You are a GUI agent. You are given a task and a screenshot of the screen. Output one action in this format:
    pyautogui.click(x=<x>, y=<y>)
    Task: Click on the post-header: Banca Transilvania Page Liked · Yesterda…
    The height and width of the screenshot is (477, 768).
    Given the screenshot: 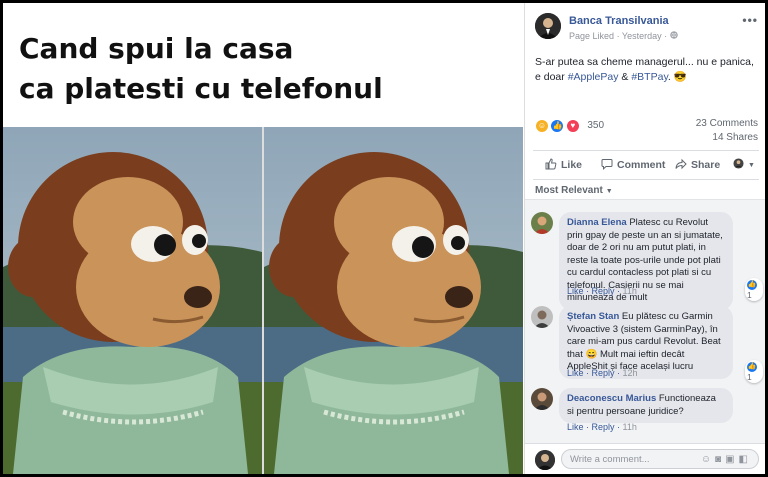 What is the action you would take?
    pyautogui.click(x=647, y=30)
    